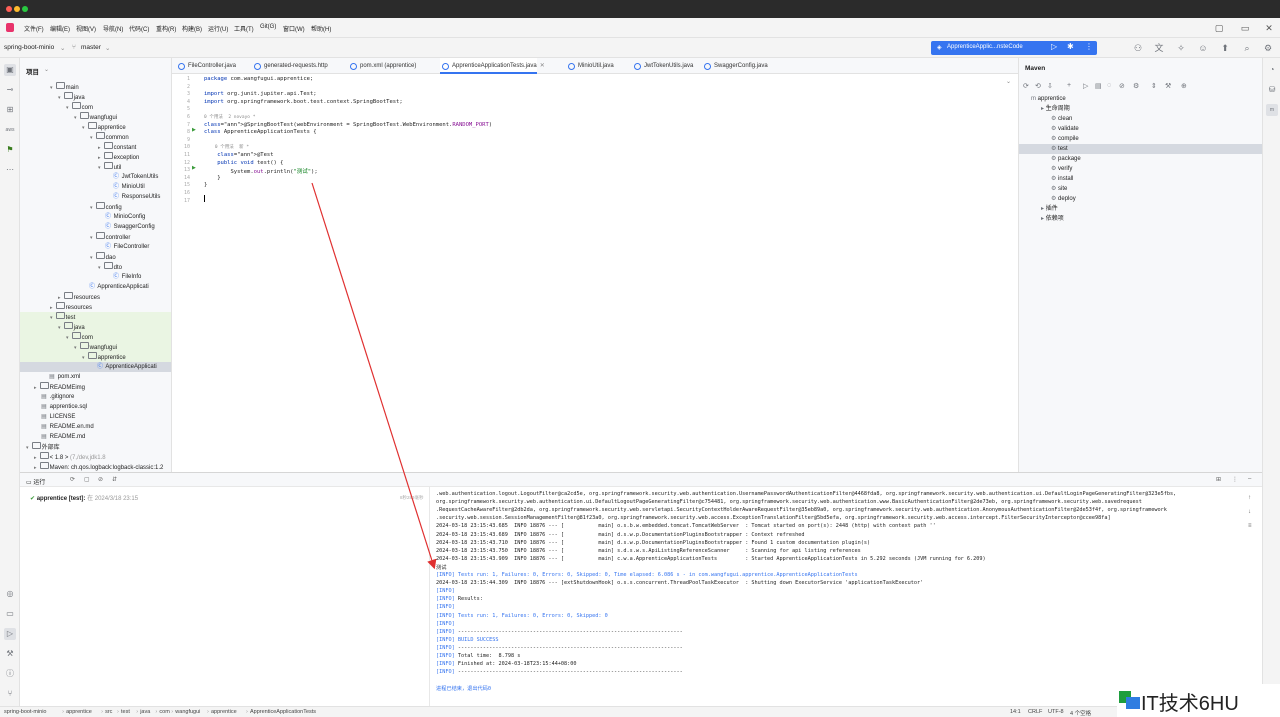 The width and height of the screenshot is (1280, 717). Describe the element at coordinates (192, 28) in the screenshot. I see `menu-item: 构建(B)` at that location.